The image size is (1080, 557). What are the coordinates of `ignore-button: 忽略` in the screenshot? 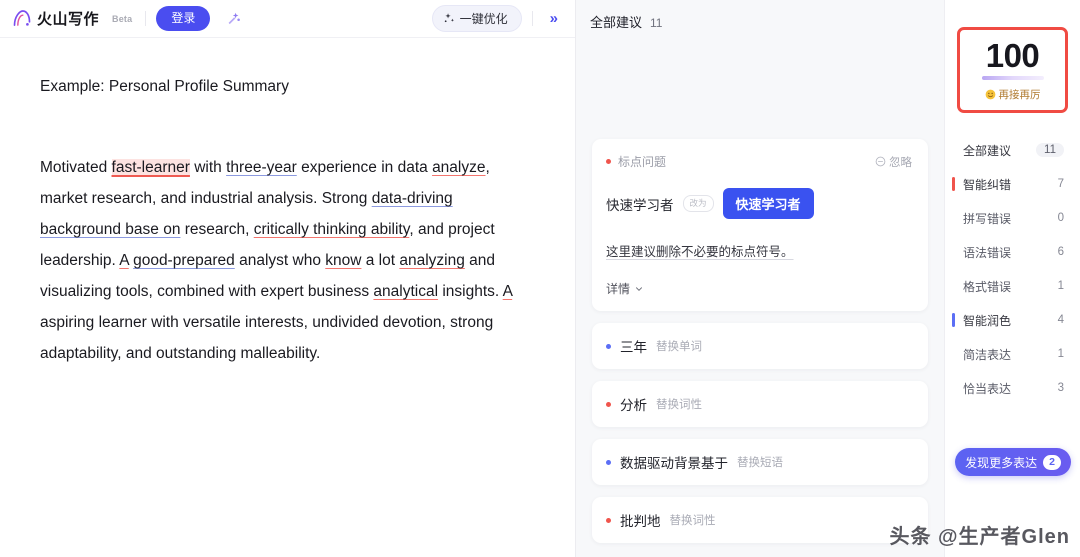 It's located at (893, 162).